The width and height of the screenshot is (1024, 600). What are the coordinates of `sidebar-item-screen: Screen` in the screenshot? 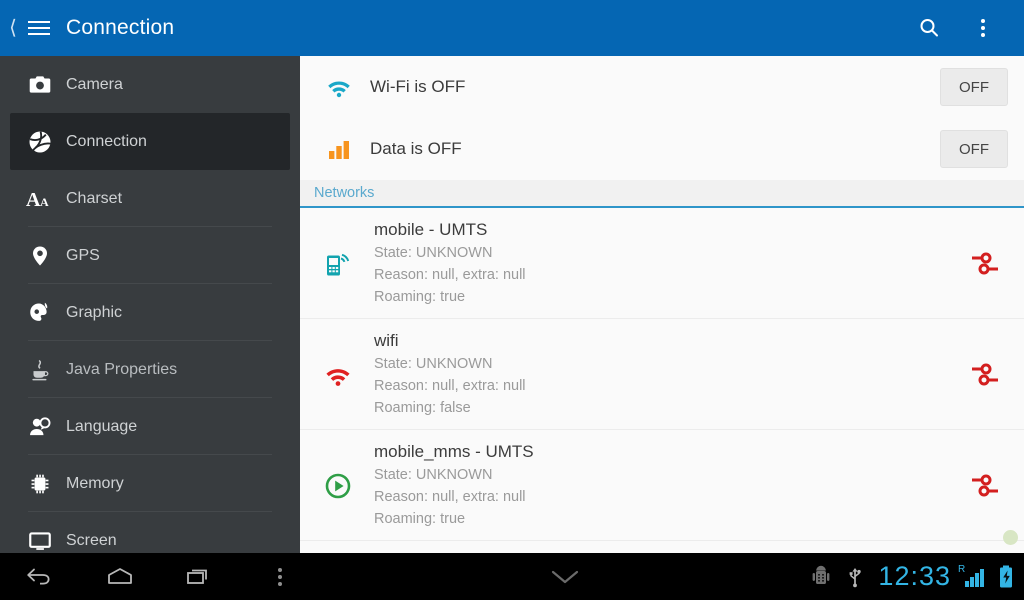 It's located at (150, 532).